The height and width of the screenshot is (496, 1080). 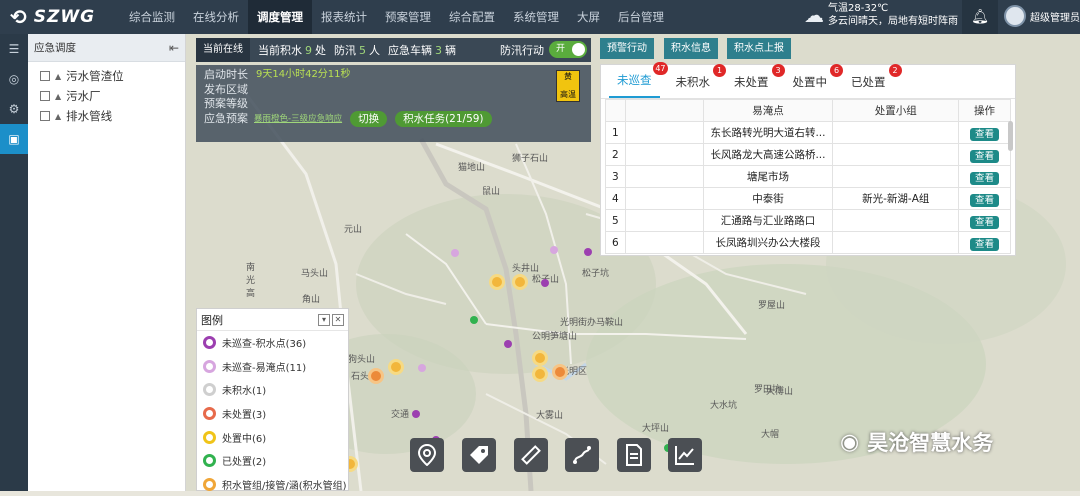 What do you see at coordinates (836, 70) in the screenshot?
I see `tab-count-badge: 6` at bounding box center [836, 70].